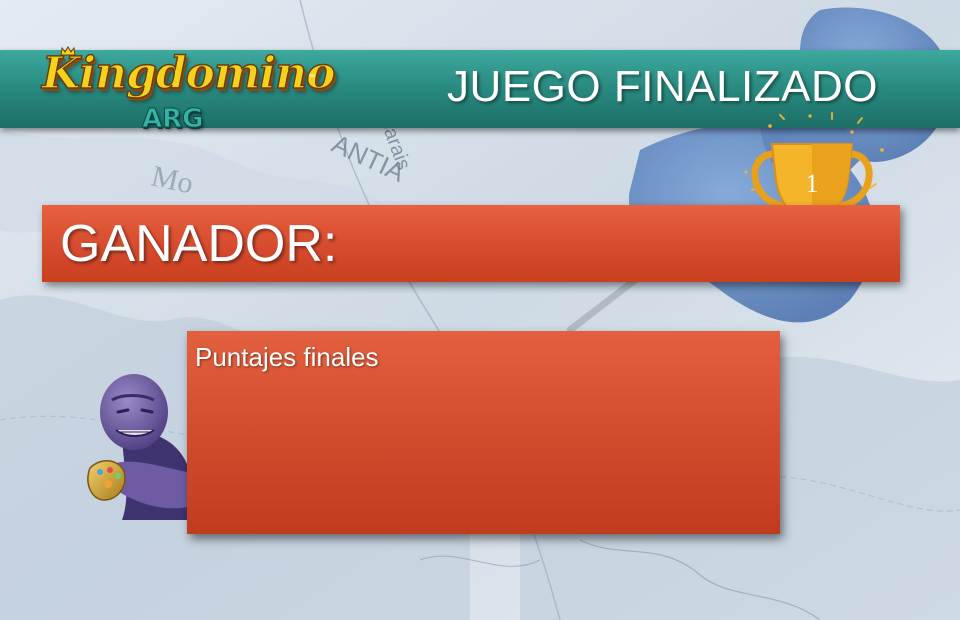 Image resolution: width=960 pixels, height=620 pixels. I want to click on page-title: JUEGO FINALIZADO, so click(662, 86).